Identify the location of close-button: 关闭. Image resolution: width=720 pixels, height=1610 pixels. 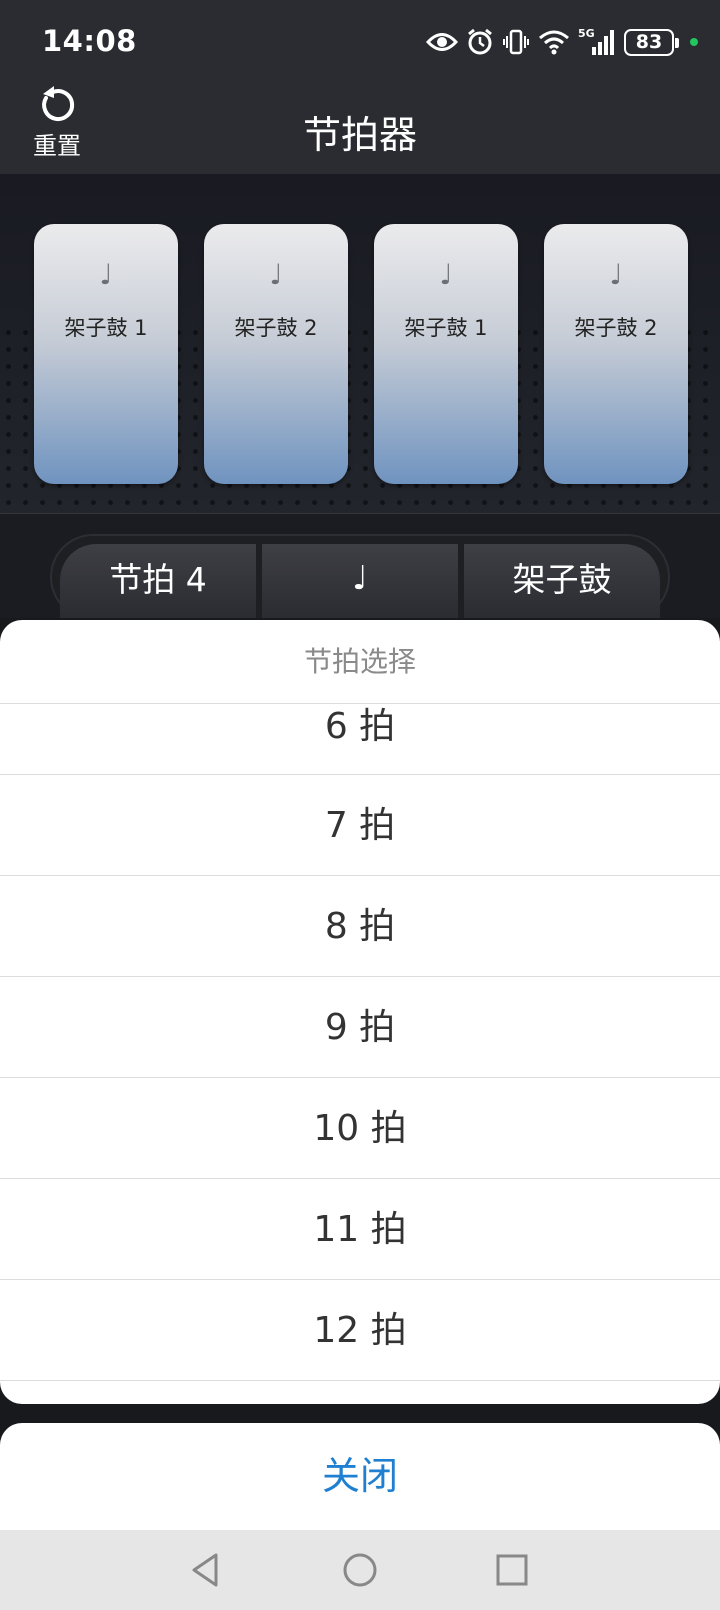
(360, 1476).